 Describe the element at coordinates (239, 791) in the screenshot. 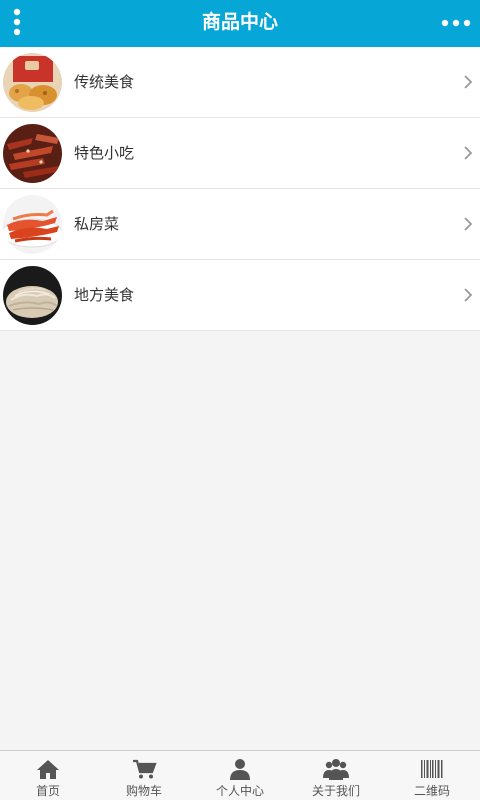

I see `nav-label: 个人中心` at that location.